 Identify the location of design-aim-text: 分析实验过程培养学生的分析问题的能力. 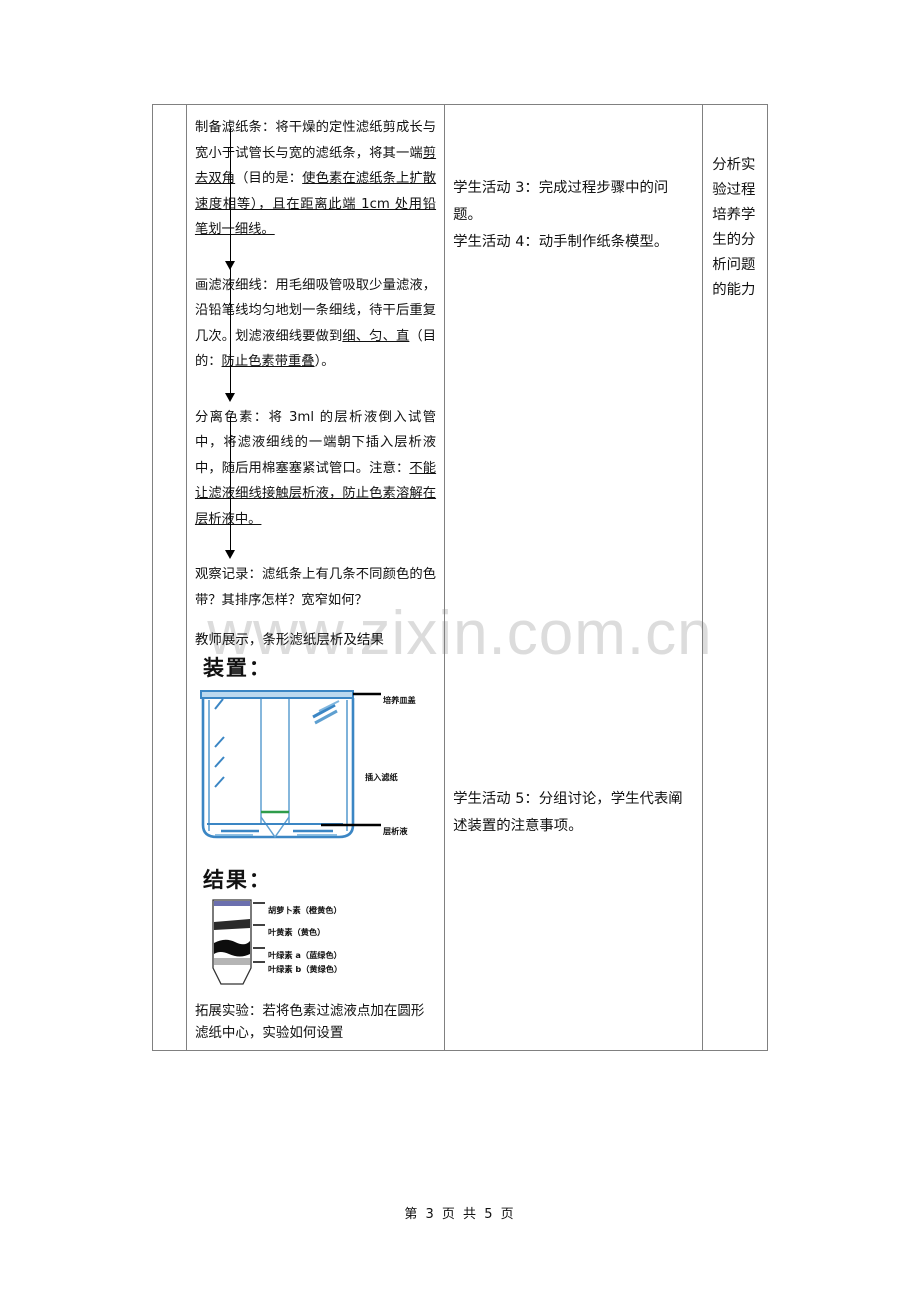
(734, 227).